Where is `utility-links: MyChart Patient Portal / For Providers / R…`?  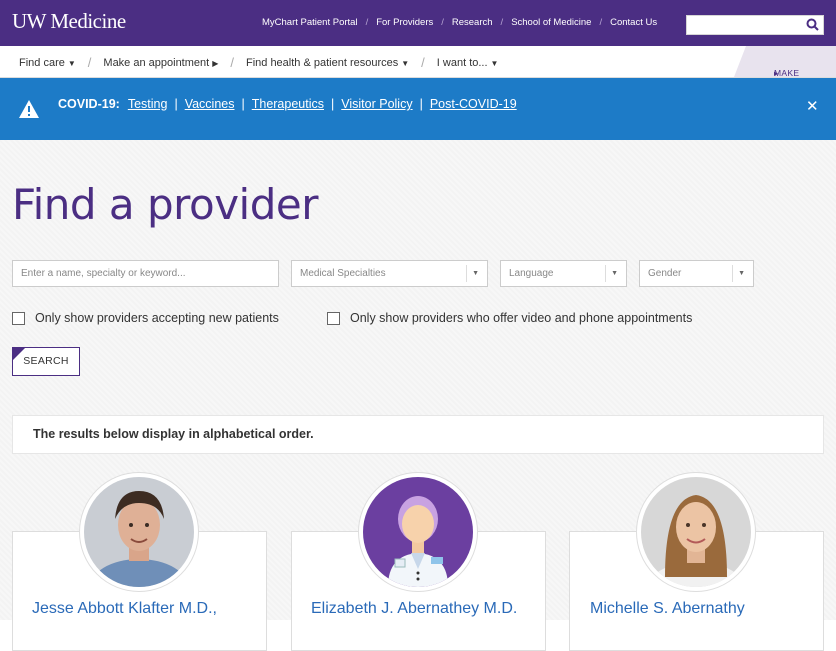 utility-links: MyChart Patient Portal / For Providers / R… is located at coordinates (460, 22).